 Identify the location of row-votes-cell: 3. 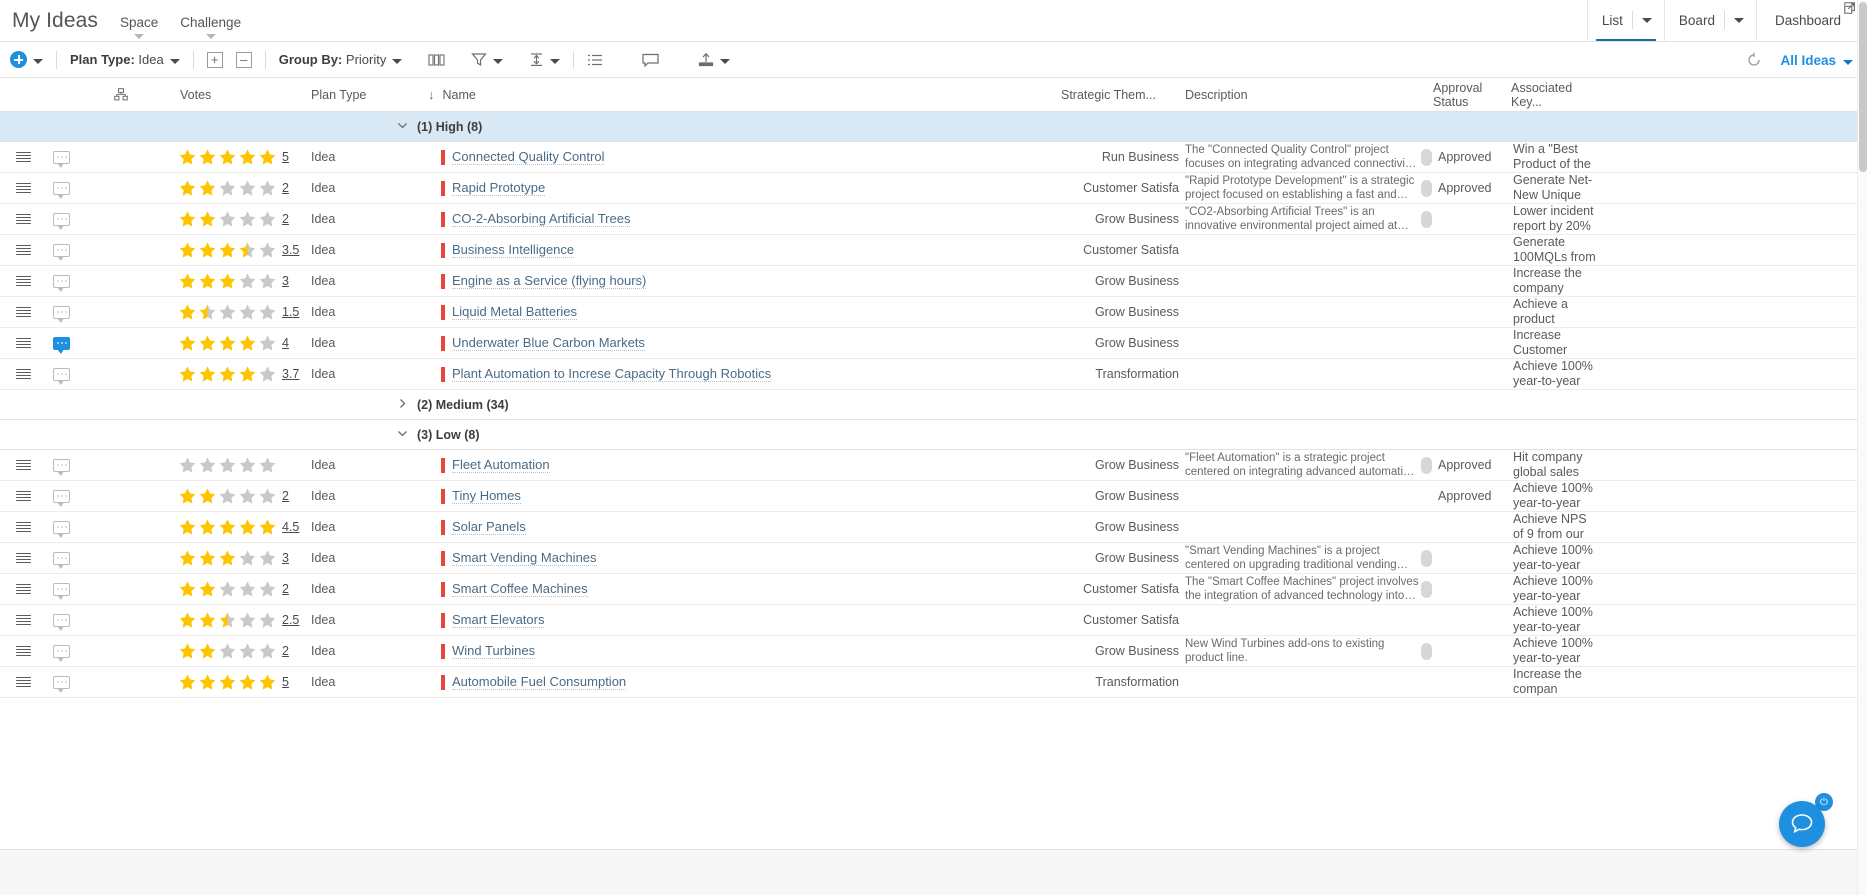
(238, 281).